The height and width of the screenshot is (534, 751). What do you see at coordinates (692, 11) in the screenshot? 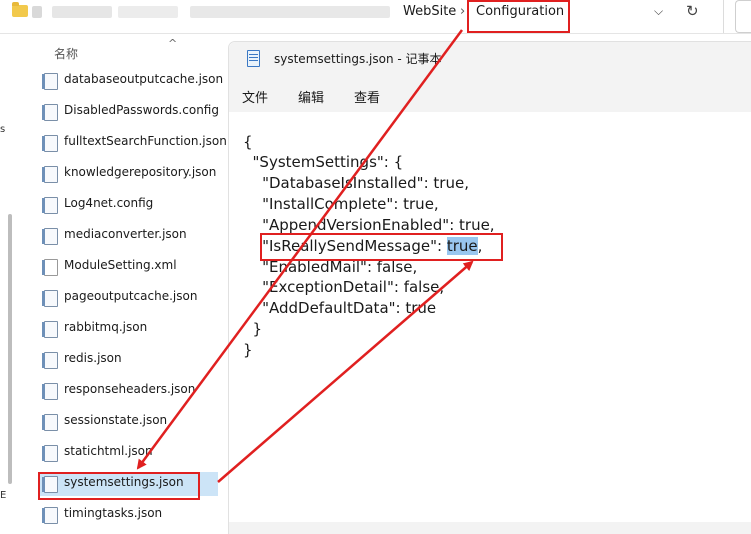
I see `refresh-icon: ↻` at bounding box center [692, 11].